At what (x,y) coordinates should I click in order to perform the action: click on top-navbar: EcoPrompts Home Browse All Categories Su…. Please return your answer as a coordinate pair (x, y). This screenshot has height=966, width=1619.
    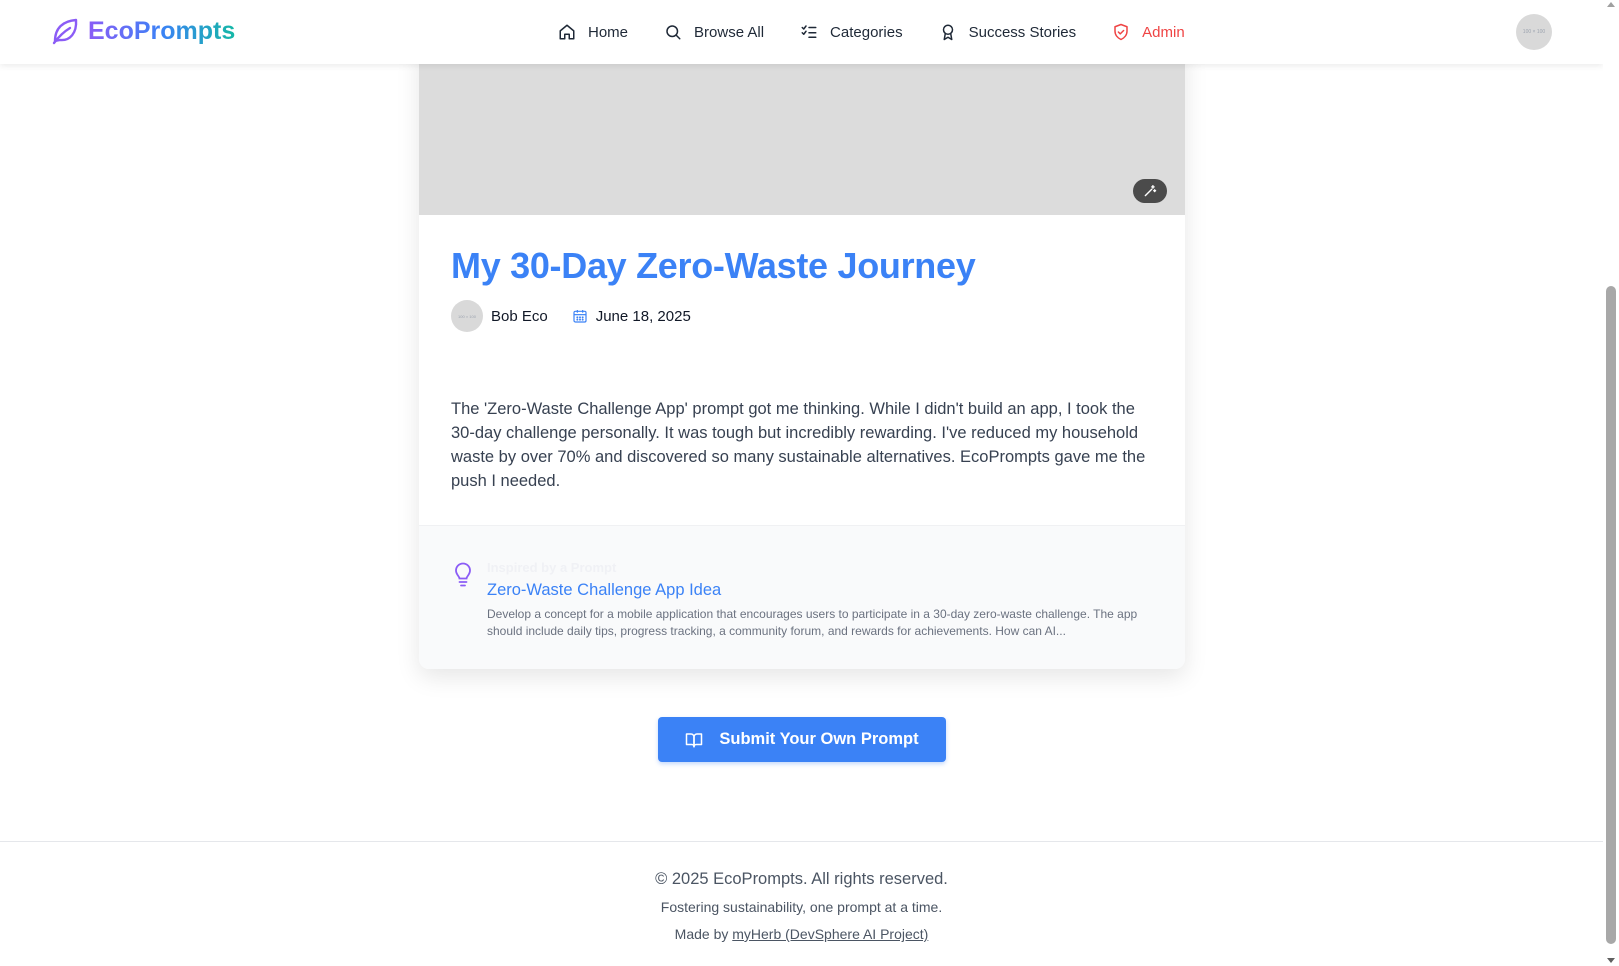
    Looking at the image, I should click on (801, 32).